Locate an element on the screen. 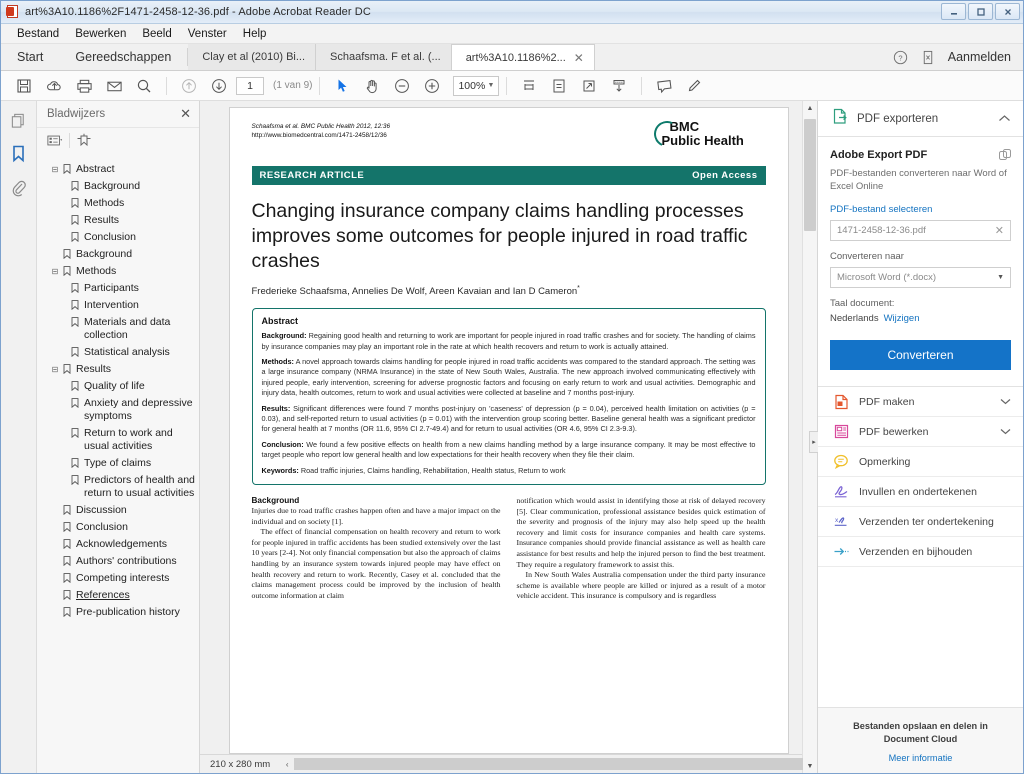 The width and height of the screenshot is (1024, 774). clear-file-icon: ✕ is located at coordinates (999, 230).